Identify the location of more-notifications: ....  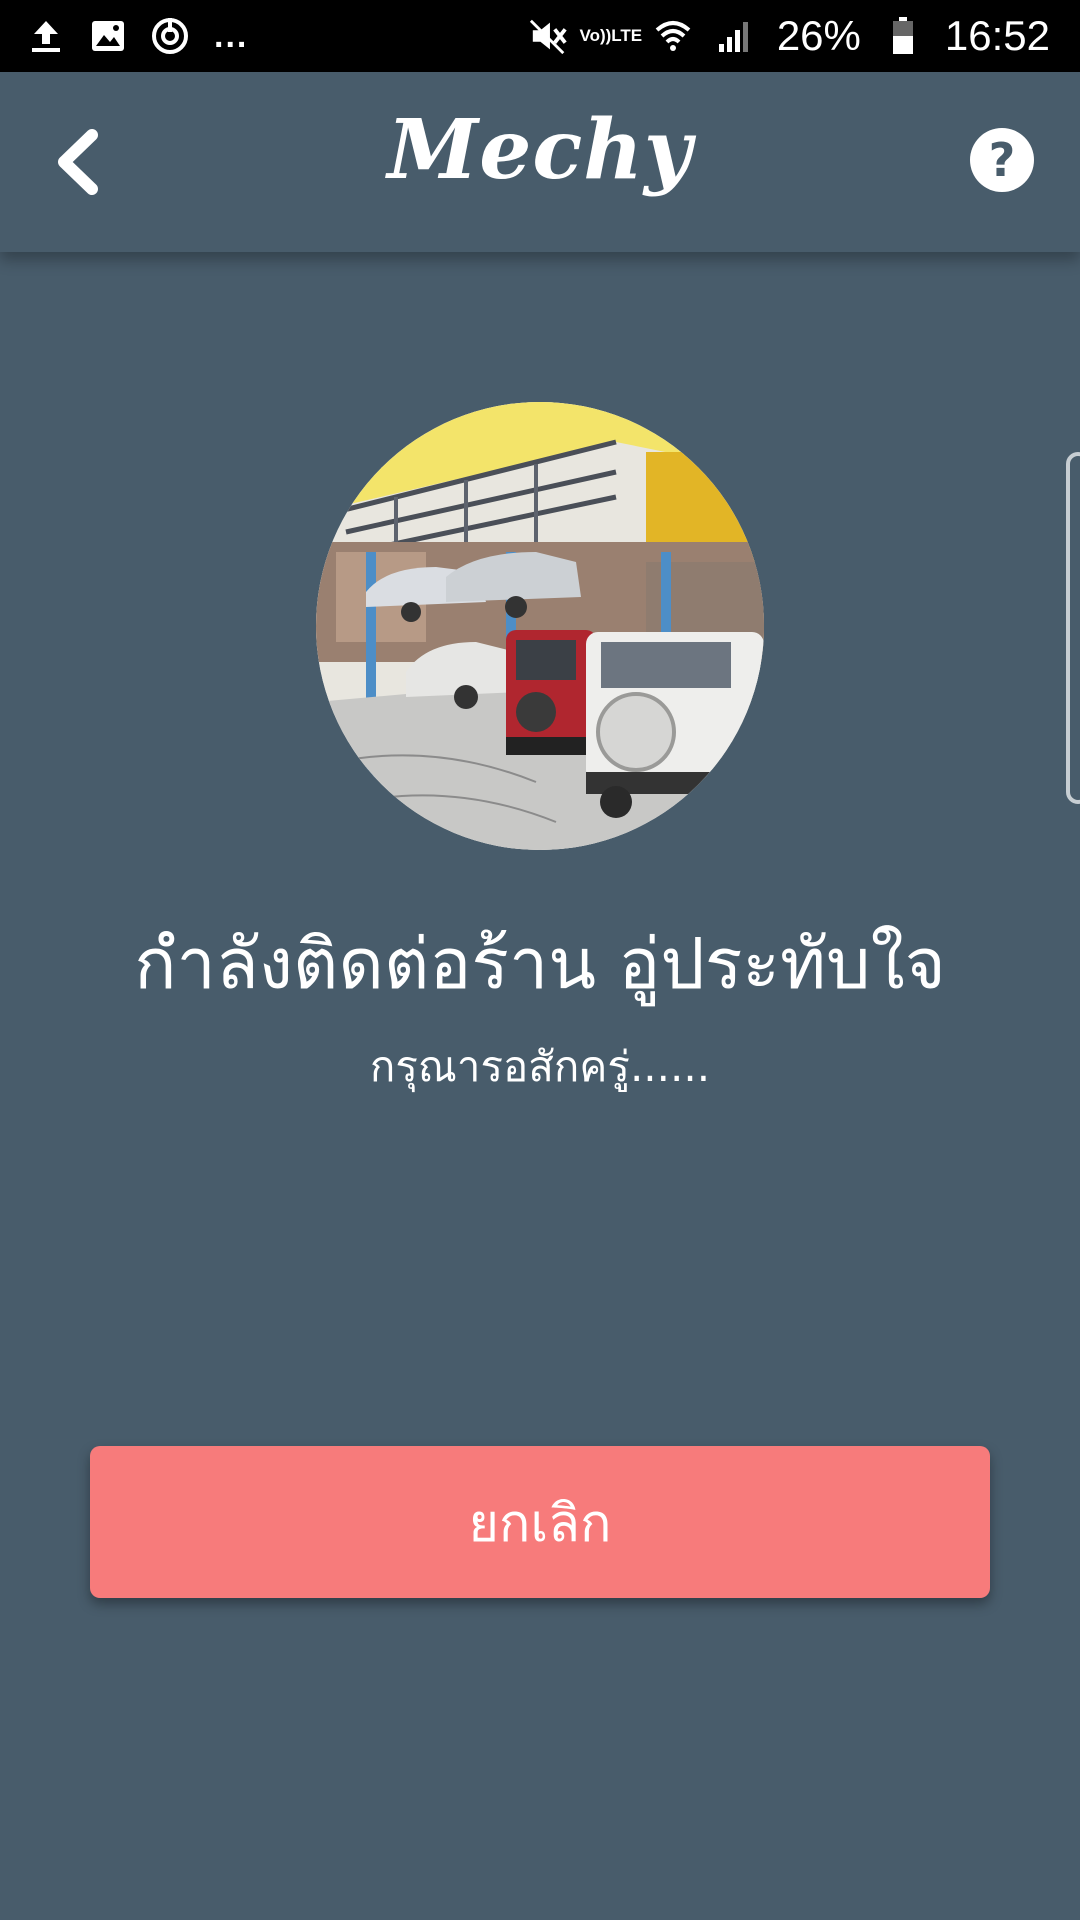
(231, 35).